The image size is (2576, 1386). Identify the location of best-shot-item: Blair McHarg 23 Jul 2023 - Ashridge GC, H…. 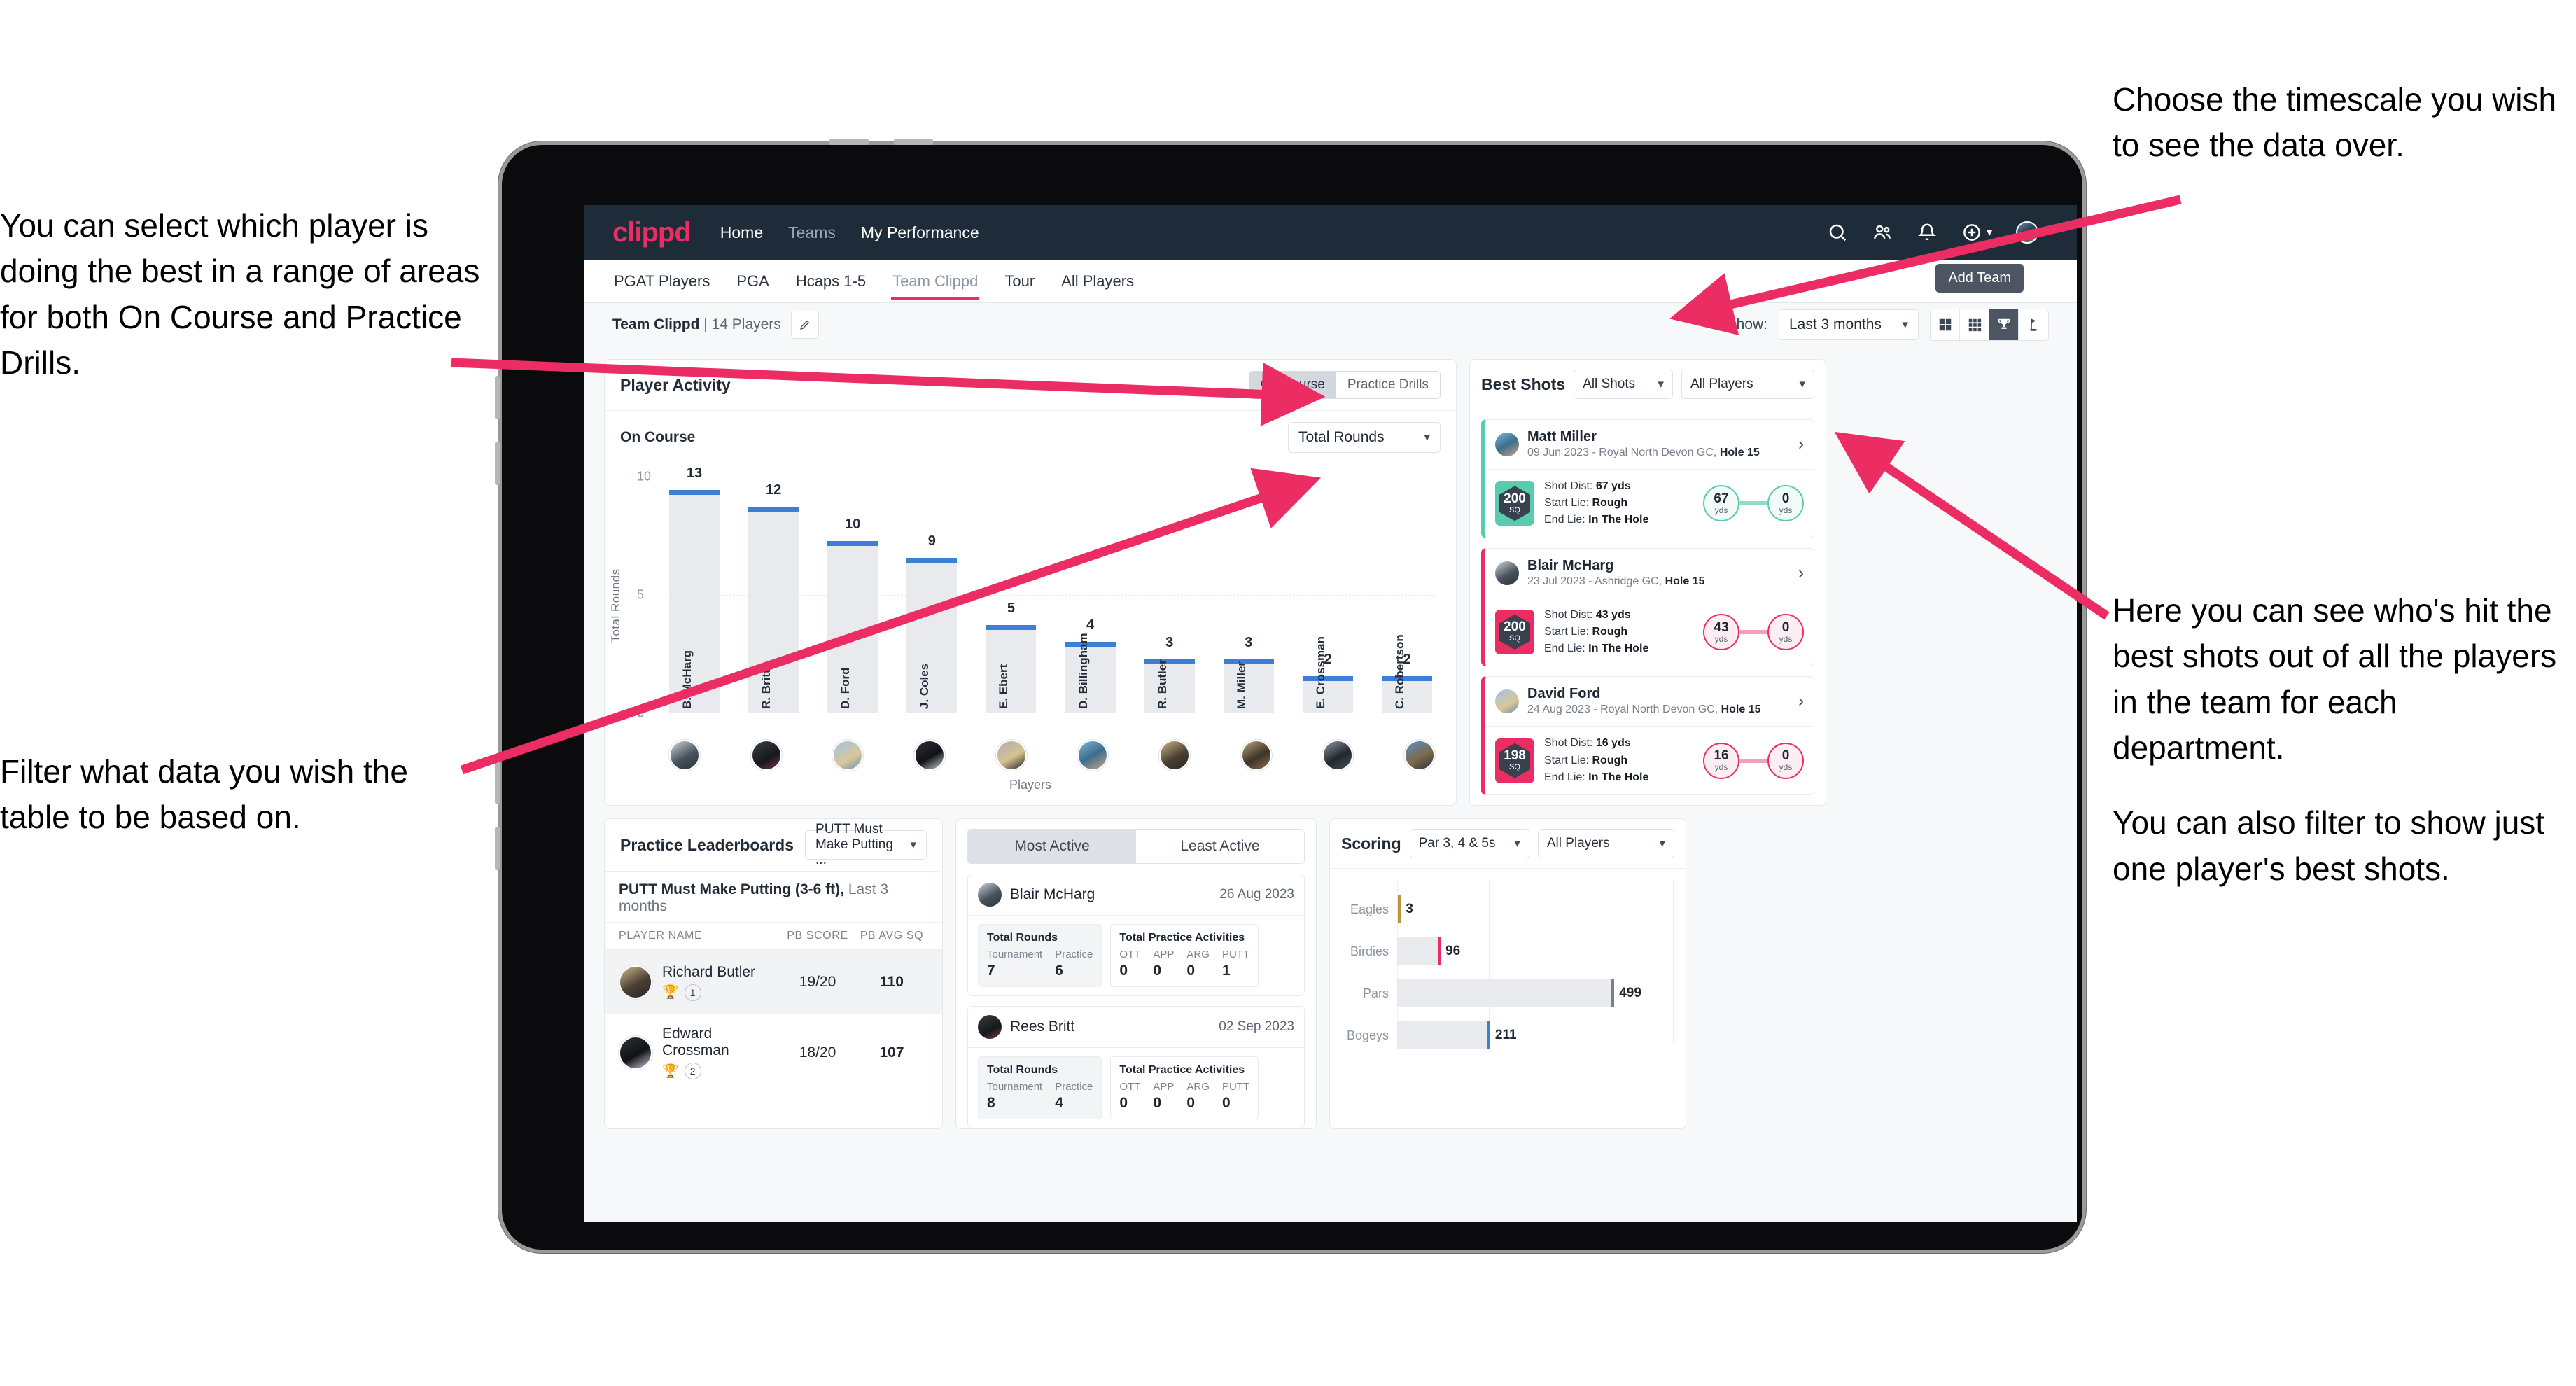
(1647, 607).